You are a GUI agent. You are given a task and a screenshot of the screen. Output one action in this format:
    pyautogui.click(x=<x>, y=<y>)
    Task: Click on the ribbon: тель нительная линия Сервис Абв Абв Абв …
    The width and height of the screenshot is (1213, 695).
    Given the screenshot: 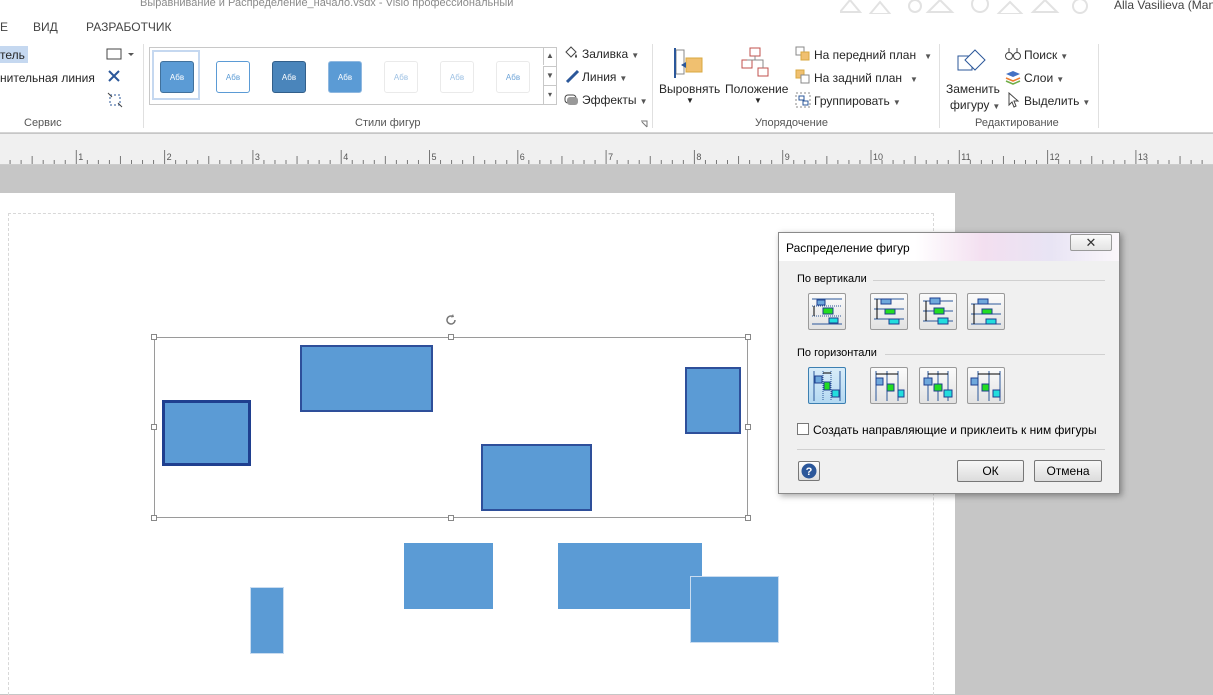 What is the action you would take?
    pyautogui.click(x=606, y=86)
    